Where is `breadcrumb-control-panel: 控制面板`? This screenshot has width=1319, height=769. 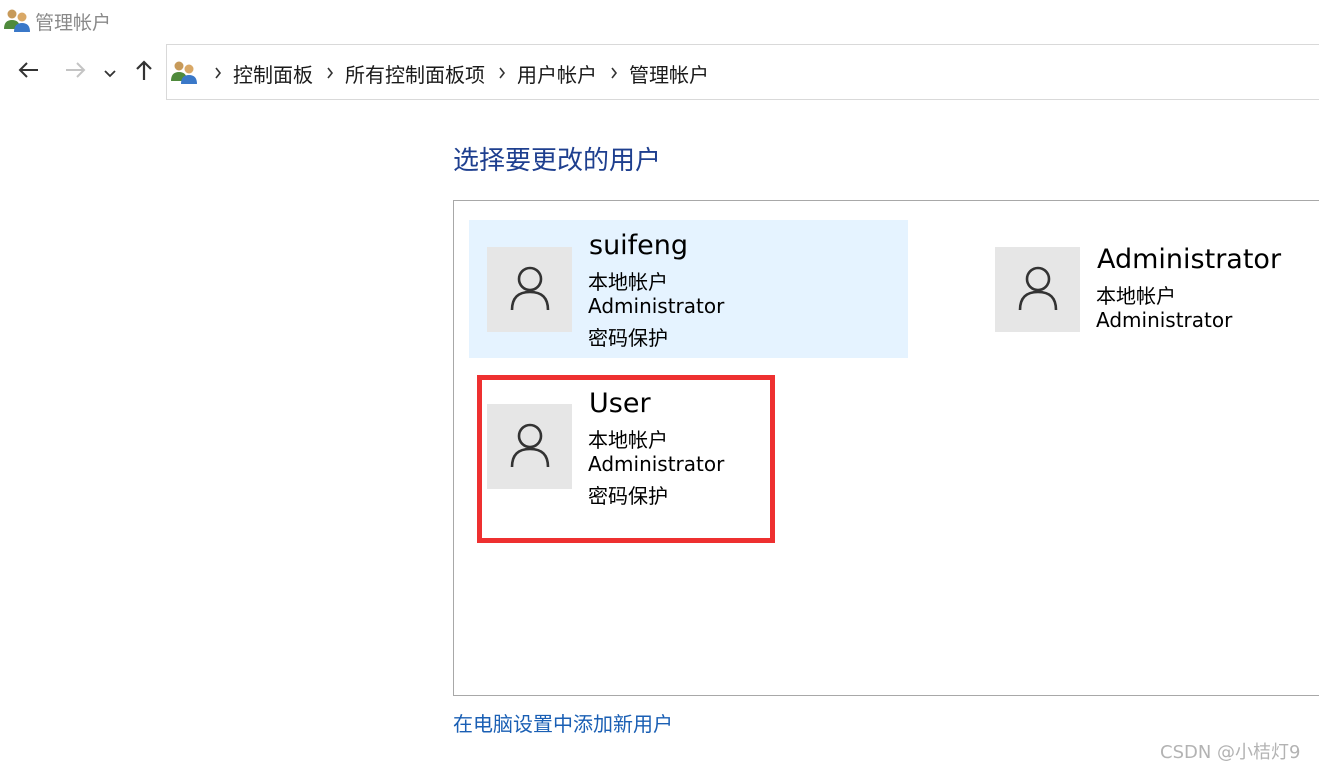
breadcrumb-control-panel: 控制面板 is located at coordinates (274, 73).